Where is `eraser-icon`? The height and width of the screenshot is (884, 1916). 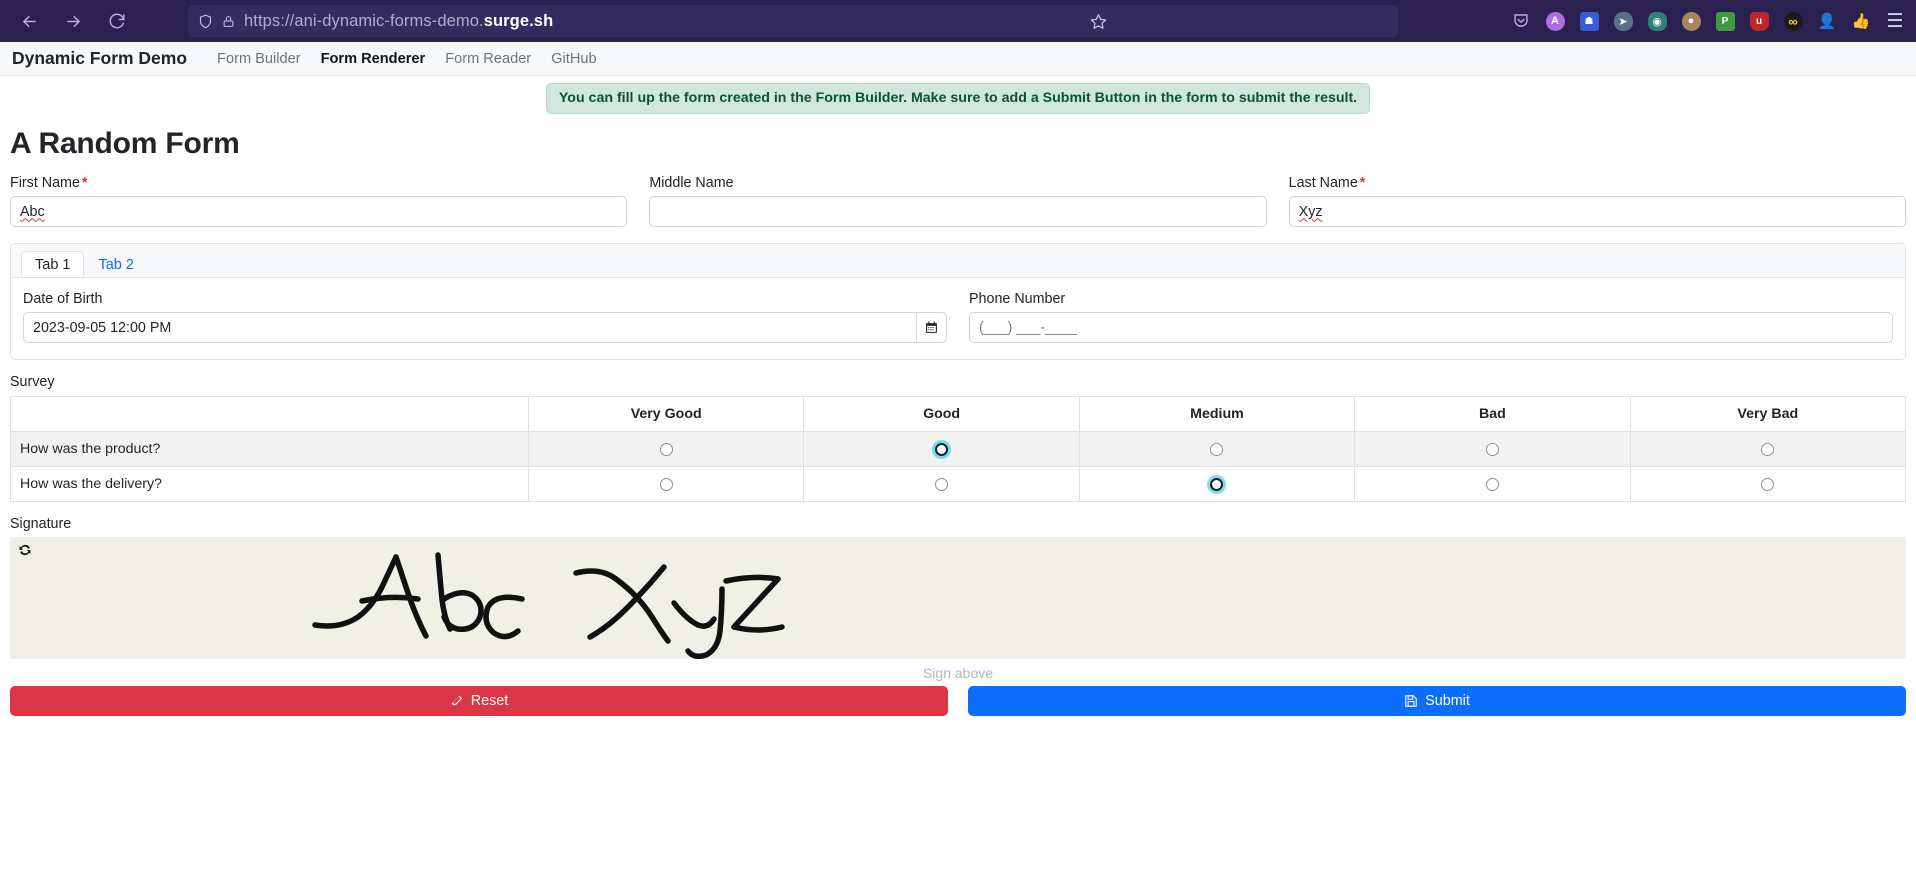 eraser-icon is located at coordinates (457, 701).